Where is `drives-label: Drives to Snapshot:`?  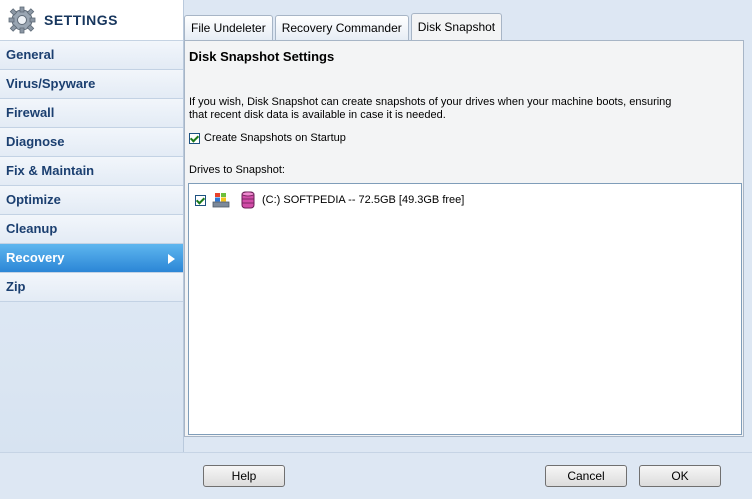 drives-label: Drives to Snapshot: is located at coordinates (237, 170).